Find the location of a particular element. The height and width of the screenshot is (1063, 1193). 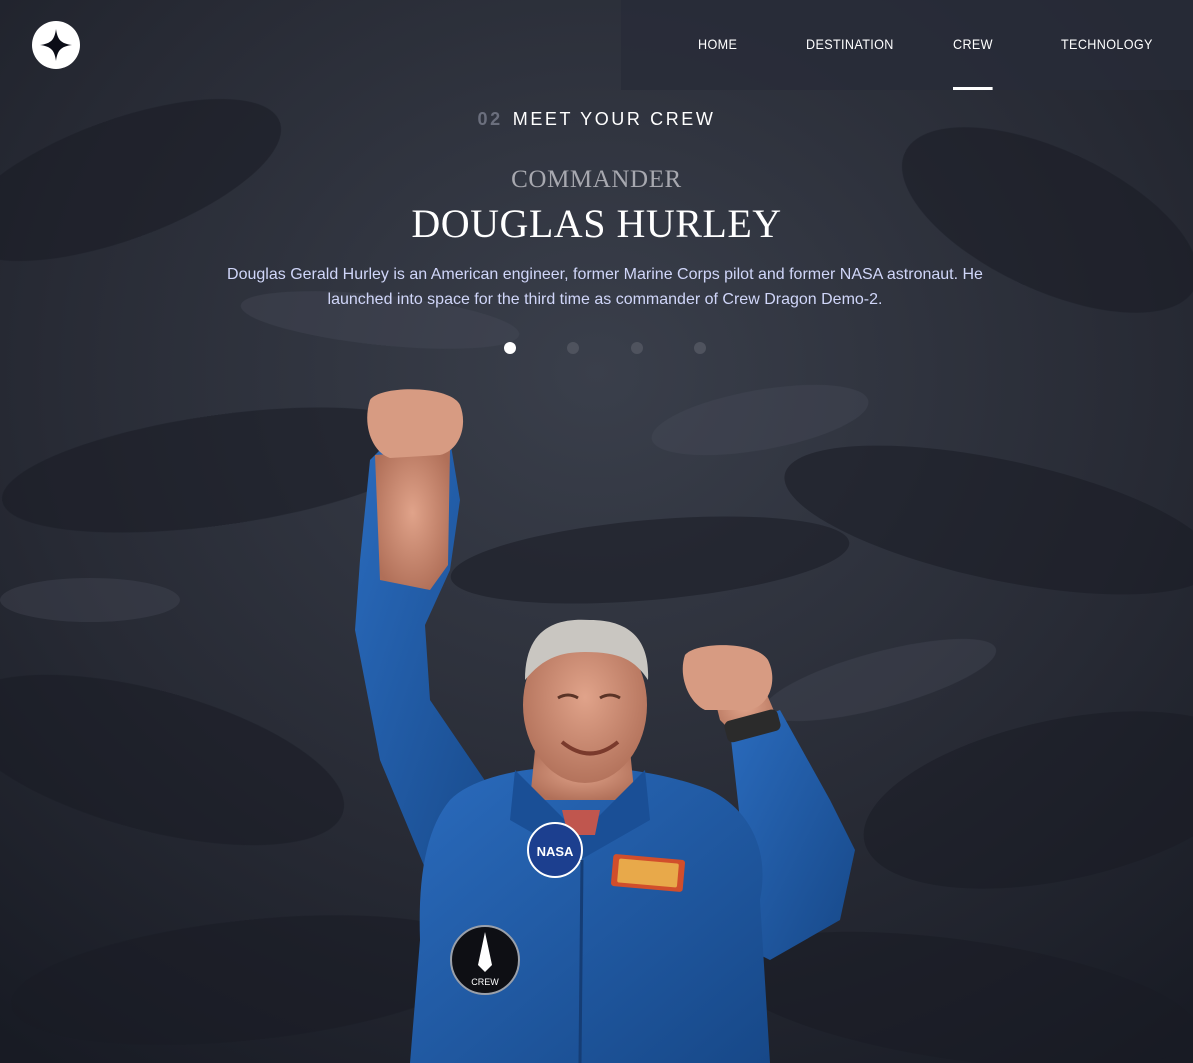

nav-destination: DESTINATION is located at coordinates (850, 63).